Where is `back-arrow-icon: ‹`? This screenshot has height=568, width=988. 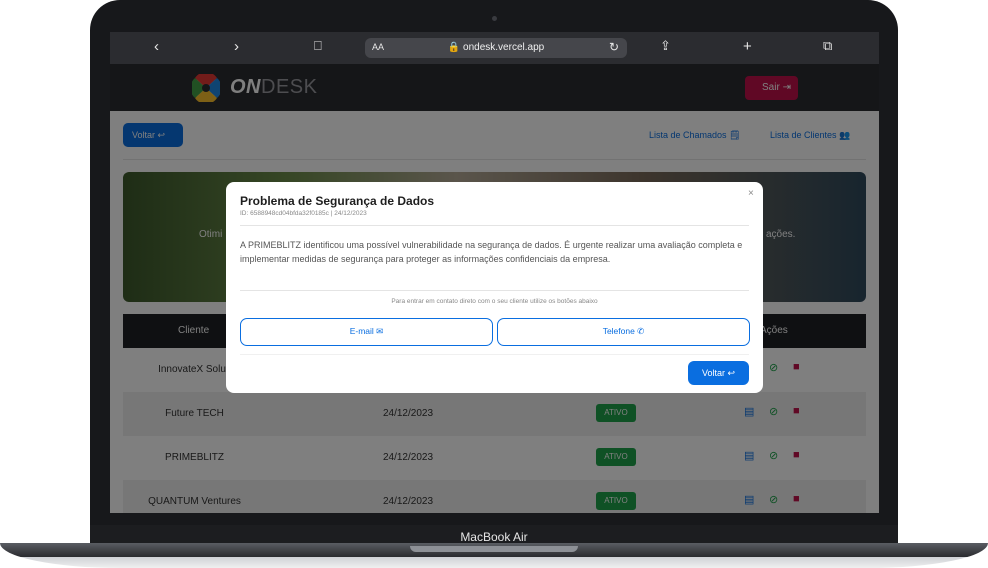
back-arrow-icon: ‹ is located at coordinates (156, 46).